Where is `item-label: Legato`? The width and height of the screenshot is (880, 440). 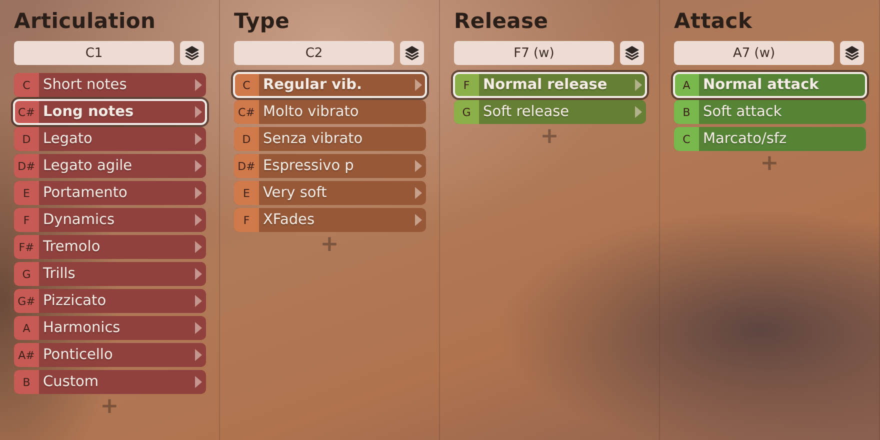 item-label: Legato is located at coordinates (68, 139).